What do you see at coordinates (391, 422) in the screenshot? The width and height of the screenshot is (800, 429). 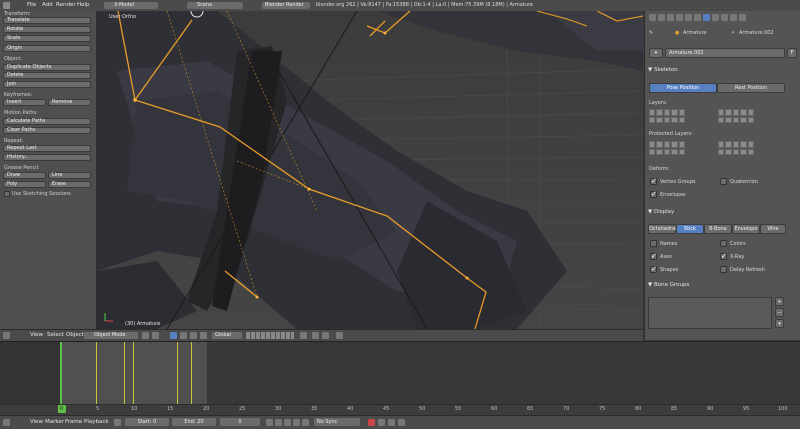 I see `insert-keyframe-icon` at bounding box center [391, 422].